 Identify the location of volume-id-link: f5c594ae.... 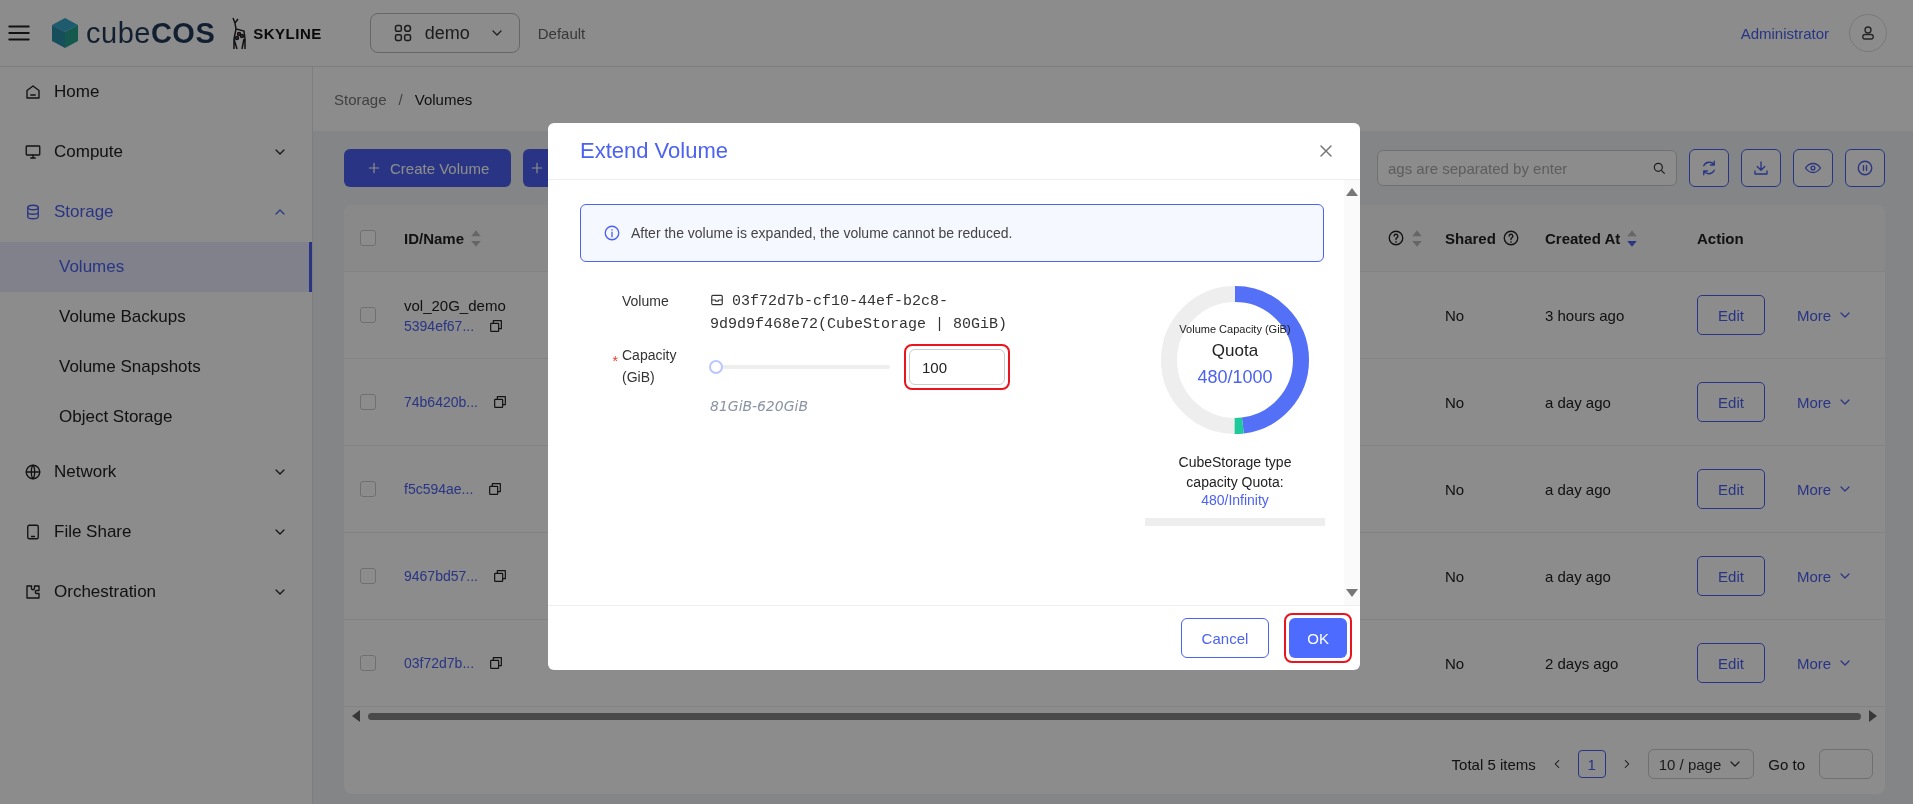
(439, 489).